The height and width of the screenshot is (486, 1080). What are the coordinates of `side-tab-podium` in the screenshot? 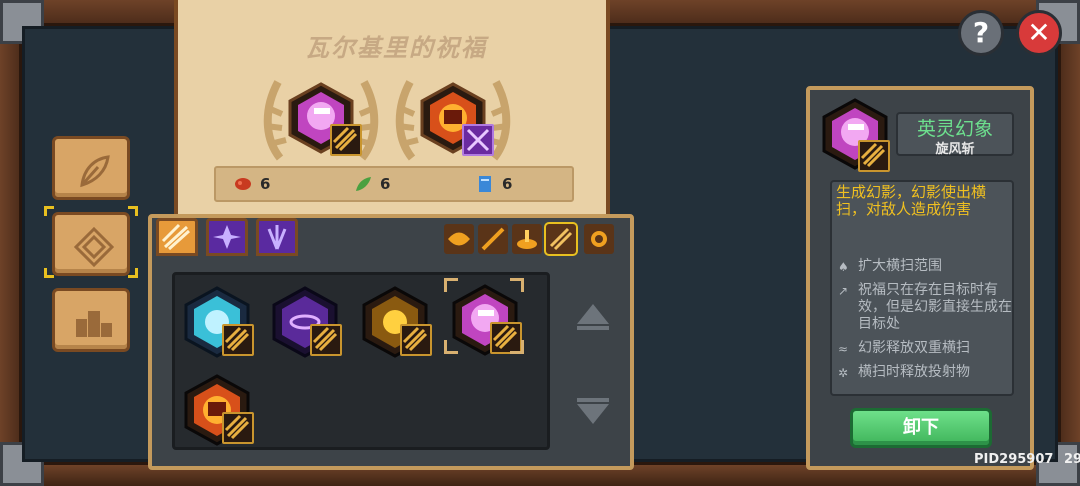 It's located at (91, 320).